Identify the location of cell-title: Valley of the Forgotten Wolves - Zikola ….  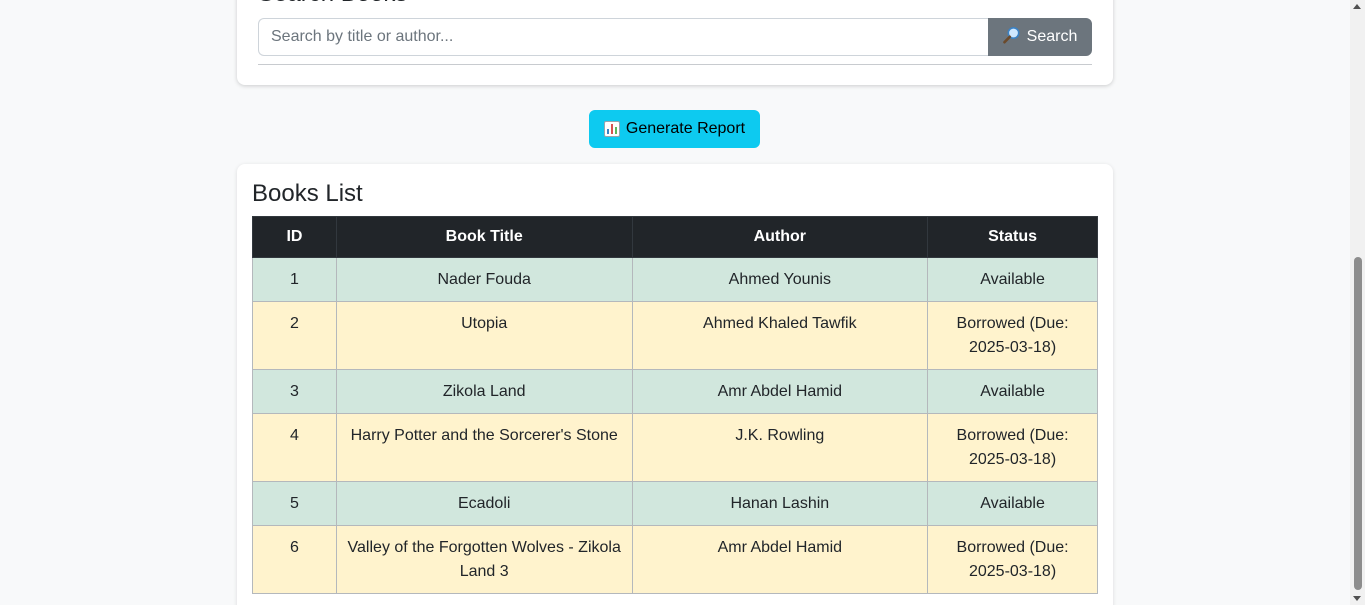
(484, 559).